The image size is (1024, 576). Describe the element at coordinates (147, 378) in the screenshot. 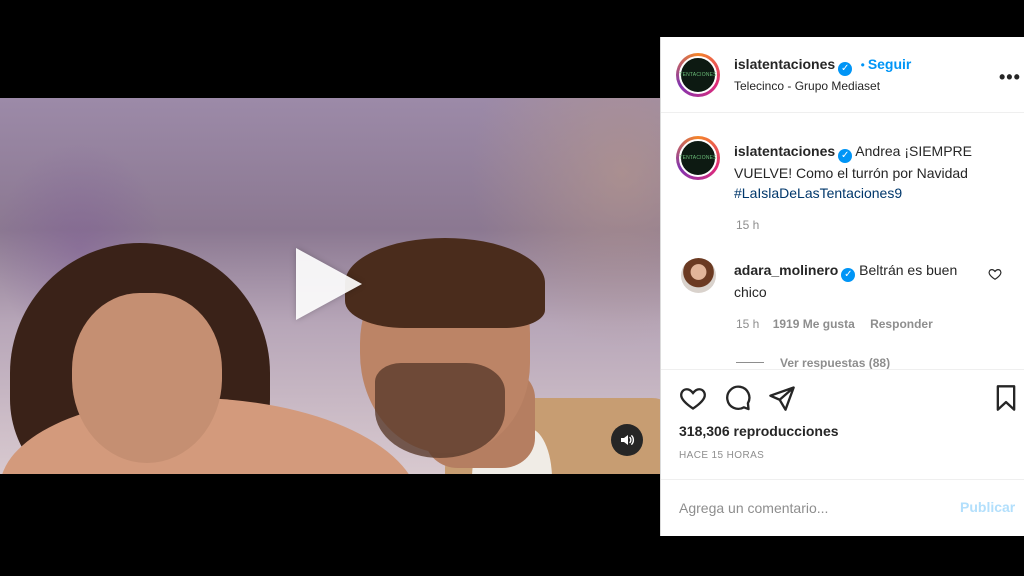

I see `video-figure-woman-face` at that location.